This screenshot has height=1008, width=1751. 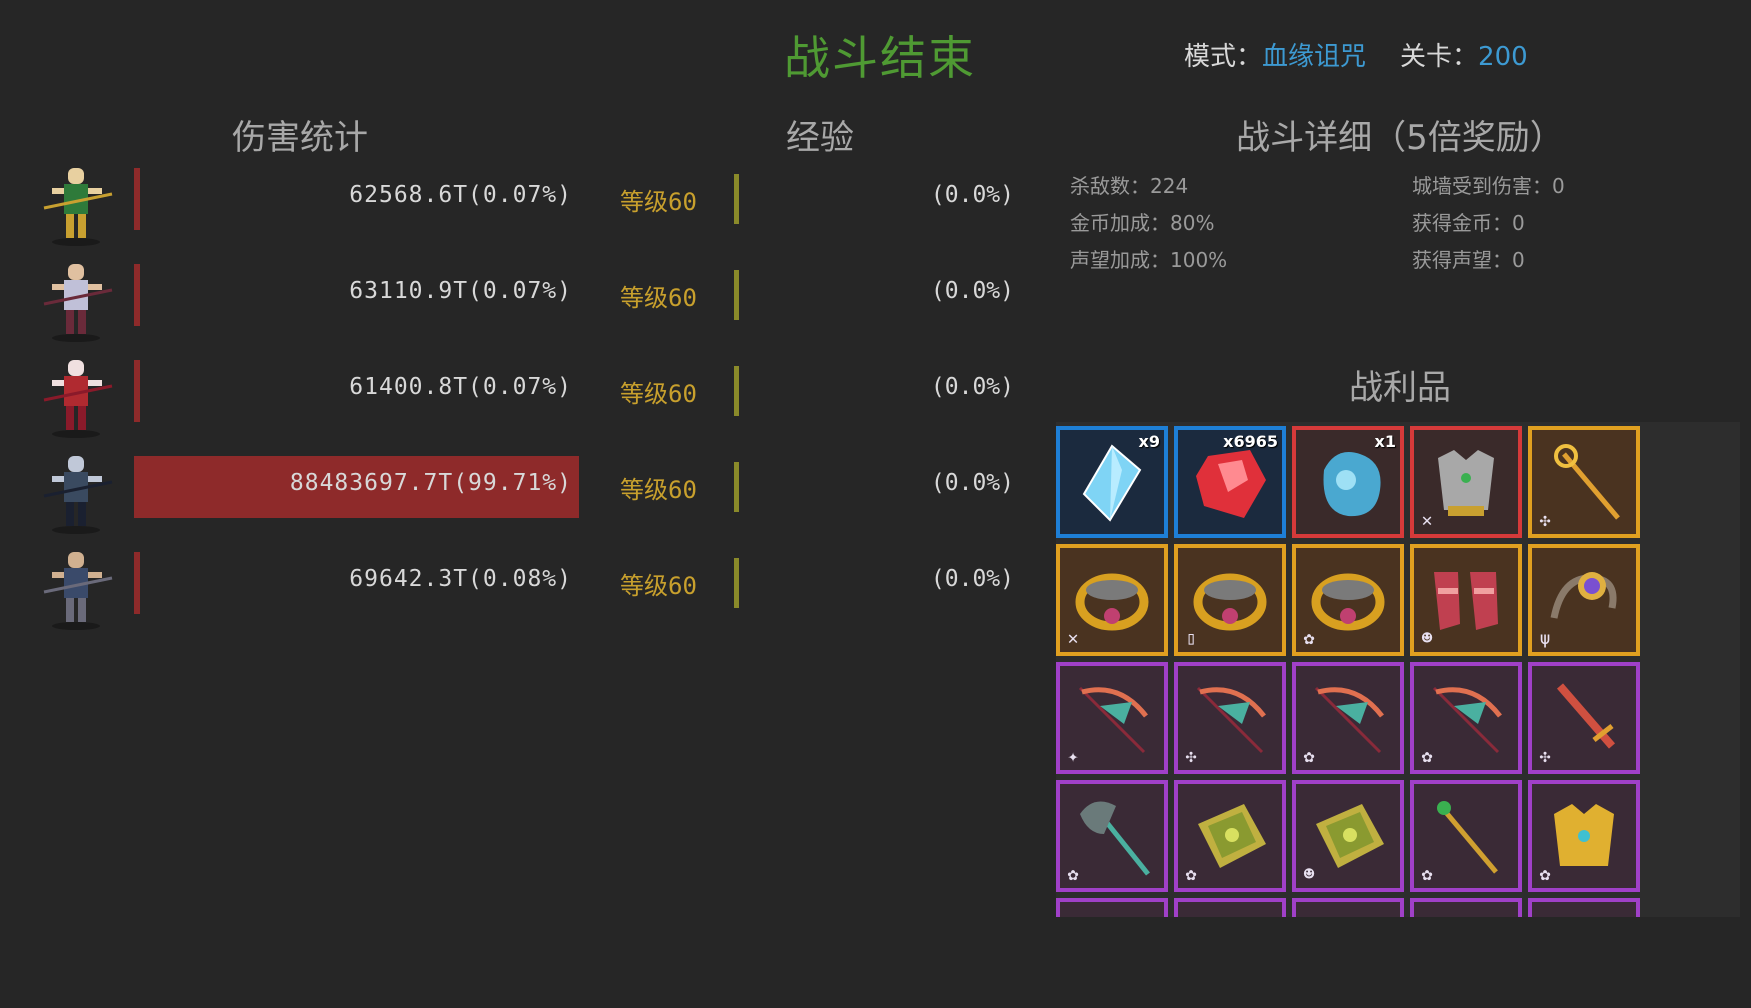 I want to click on hero-row: 69642.3T(0.08%) 等级60 (0.0%), so click(x=520, y=586).